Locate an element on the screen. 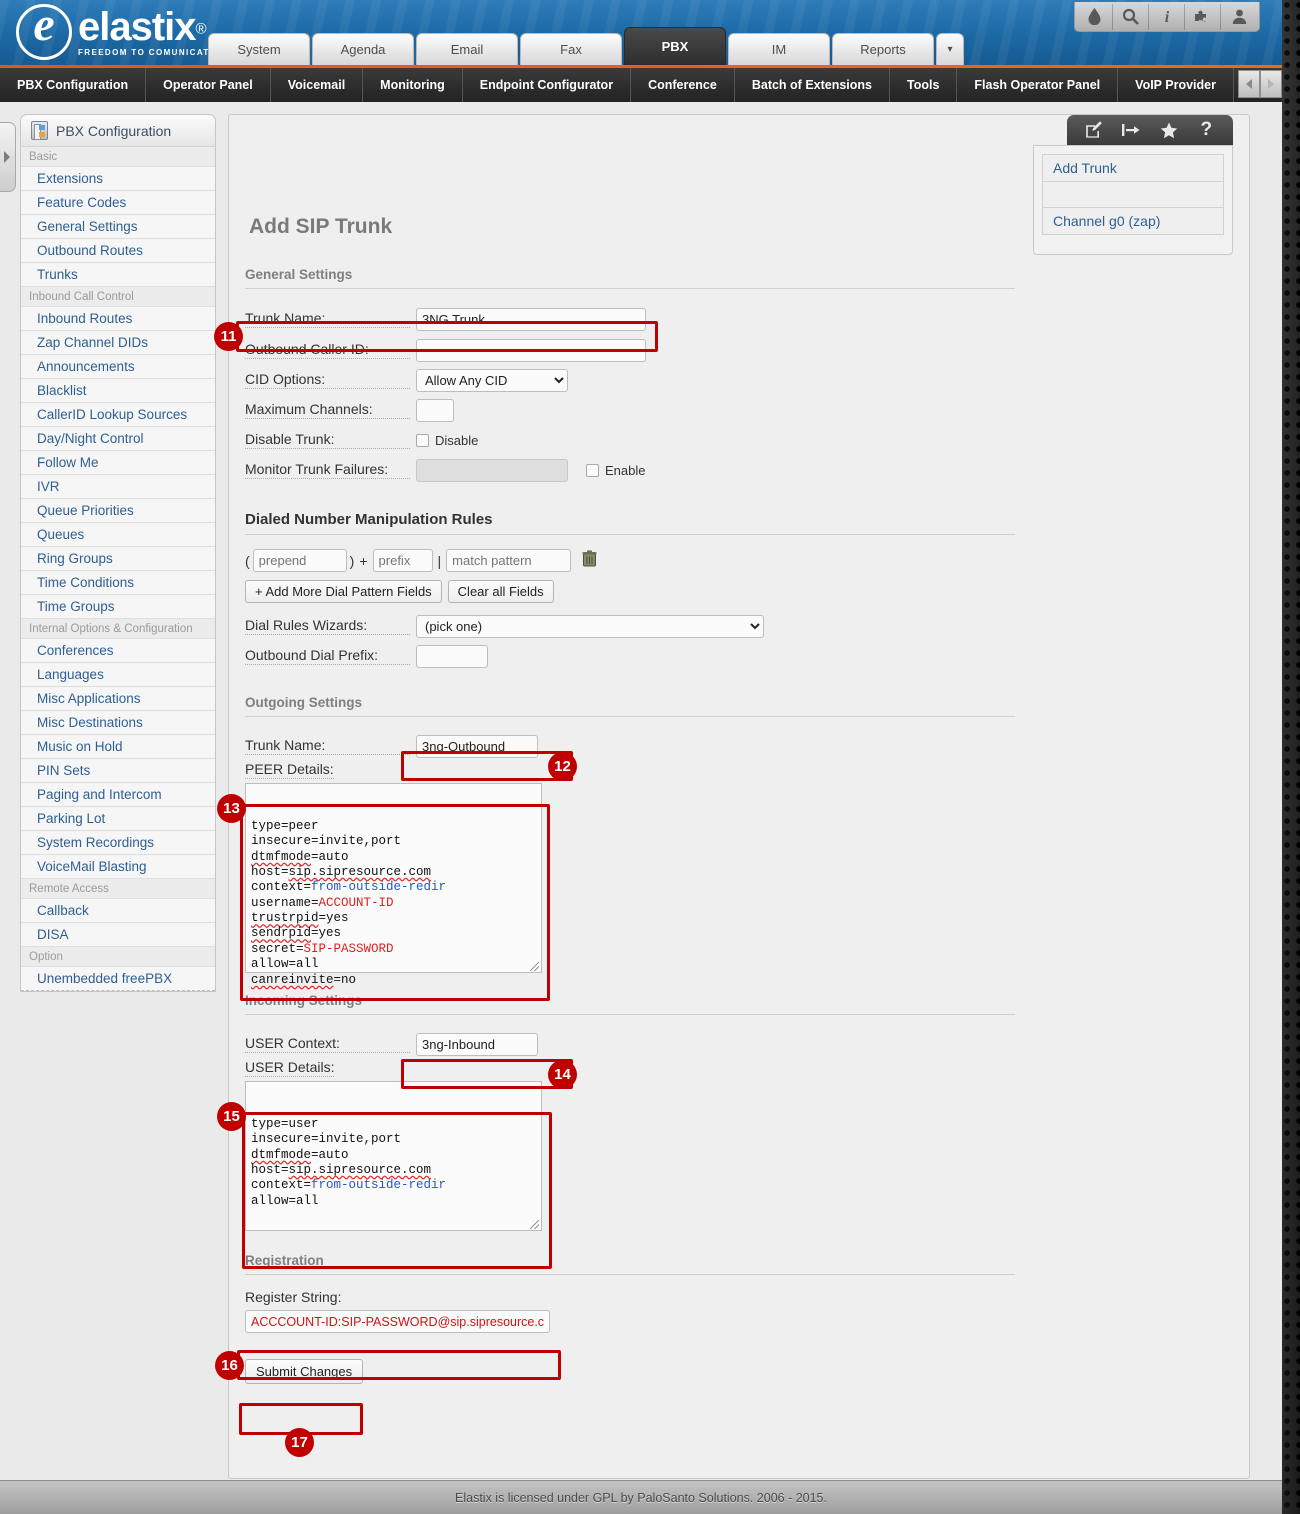 The width and height of the screenshot is (1300, 1514). clear-all-fields-button: Clear all Fields is located at coordinates (500, 591).